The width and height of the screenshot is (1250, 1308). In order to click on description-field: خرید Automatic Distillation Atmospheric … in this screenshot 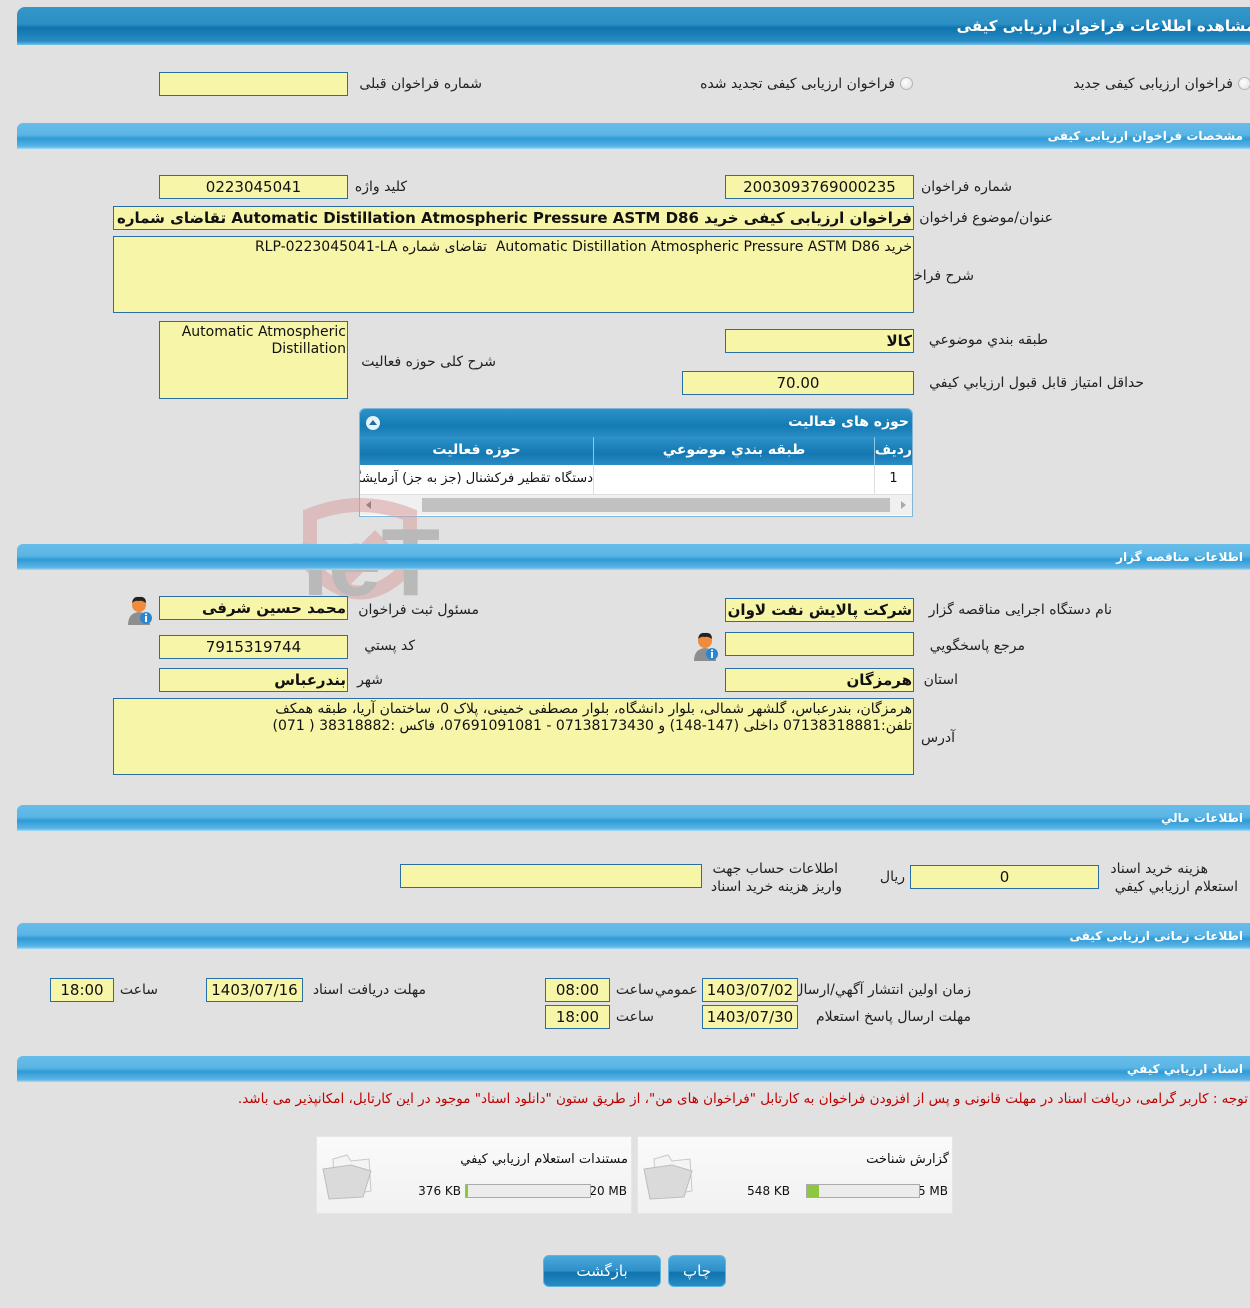, I will do `click(513, 274)`.